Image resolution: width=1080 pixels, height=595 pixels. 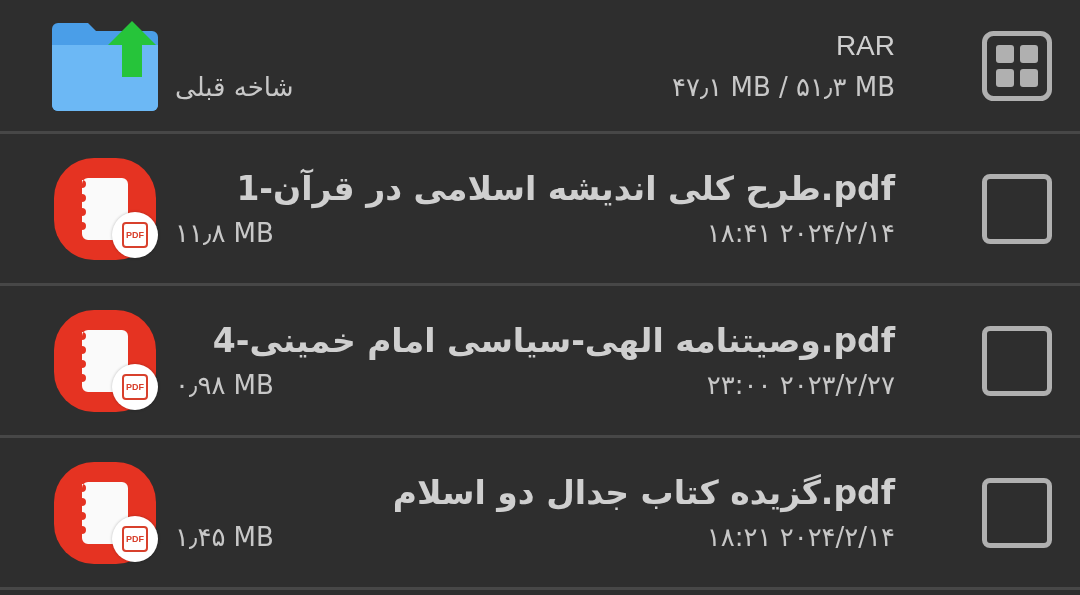 I want to click on grid-view-button, so click(x=1017, y=65).